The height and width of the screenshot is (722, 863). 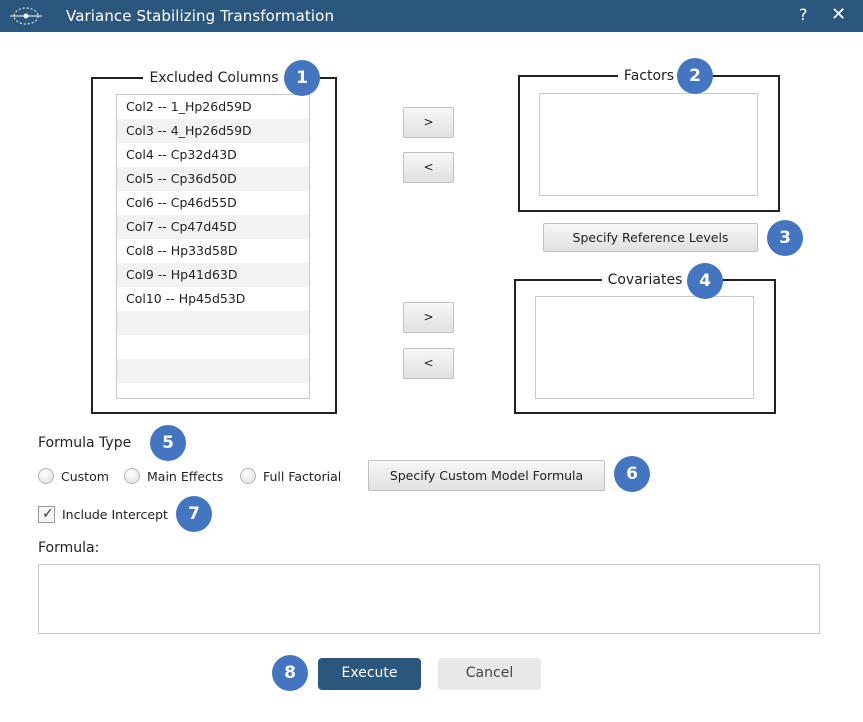 I want to click on list-item: Col2 -- 1_Hp26d59D, so click(x=213, y=107).